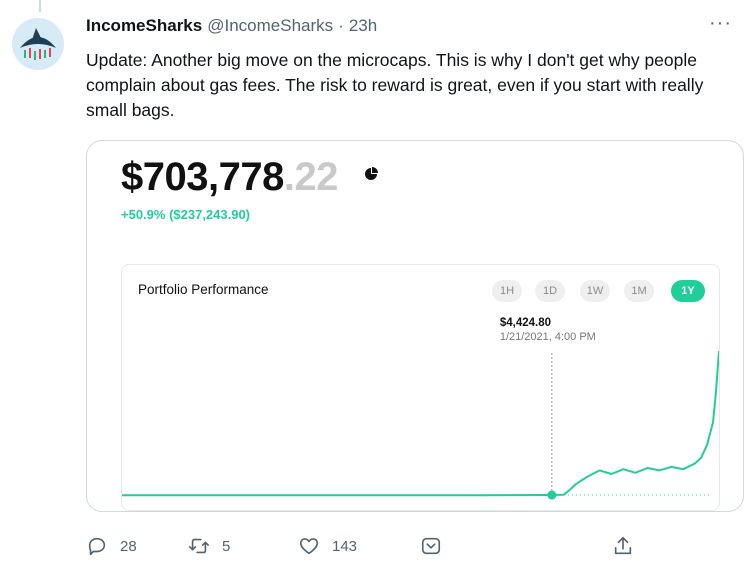 This screenshot has height=576, width=750. Describe the element at coordinates (128, 546) in the screenshot. I see `reply-count: 28` at that location.